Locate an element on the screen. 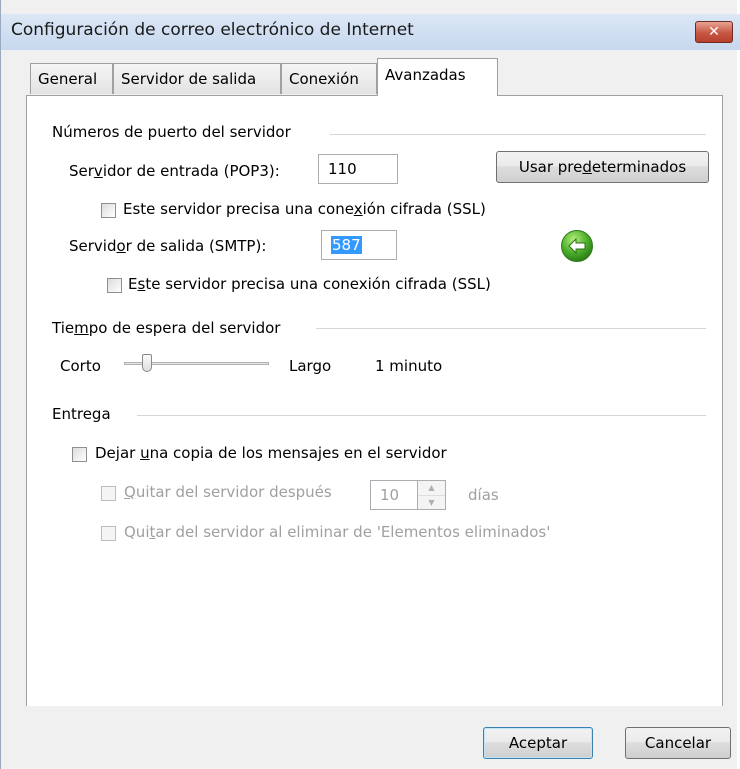 The height and width of the screenshot is (769, 740). outgoing-port-selection: 587 is located at coordinates (346, 245).